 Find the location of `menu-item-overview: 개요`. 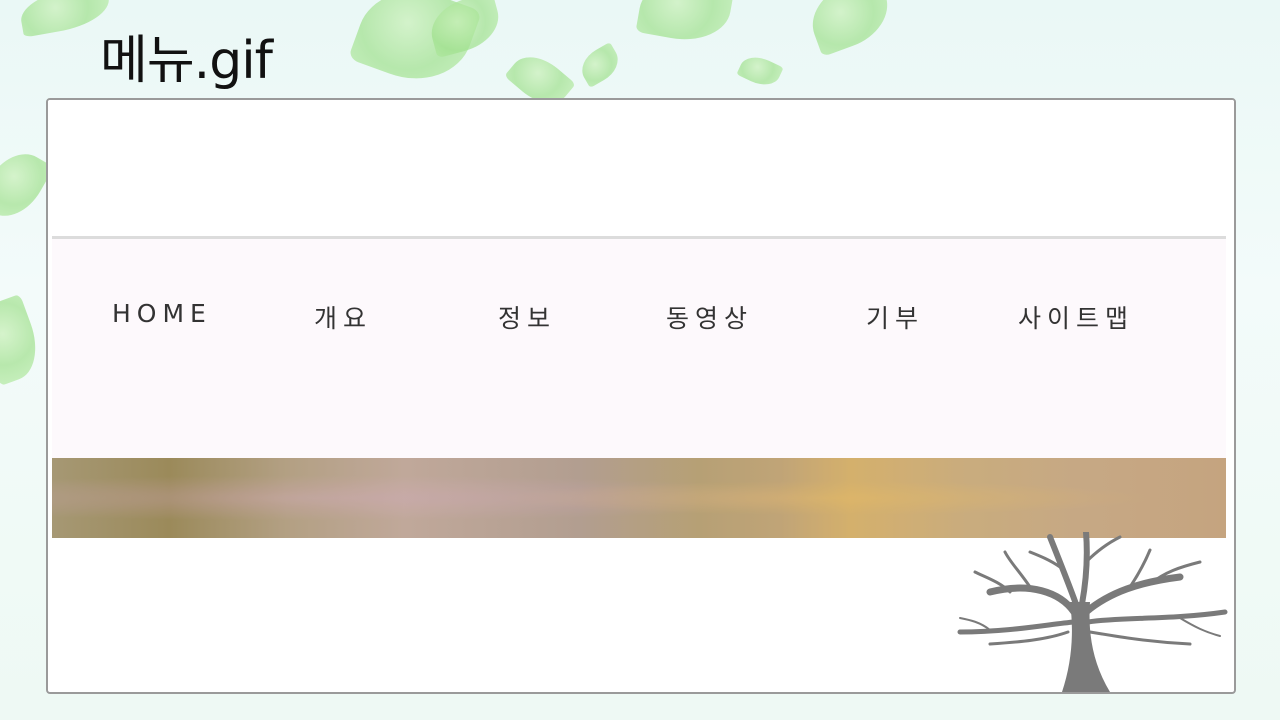

menu-item-overview: 개요 is located at coordinates (343, 317).